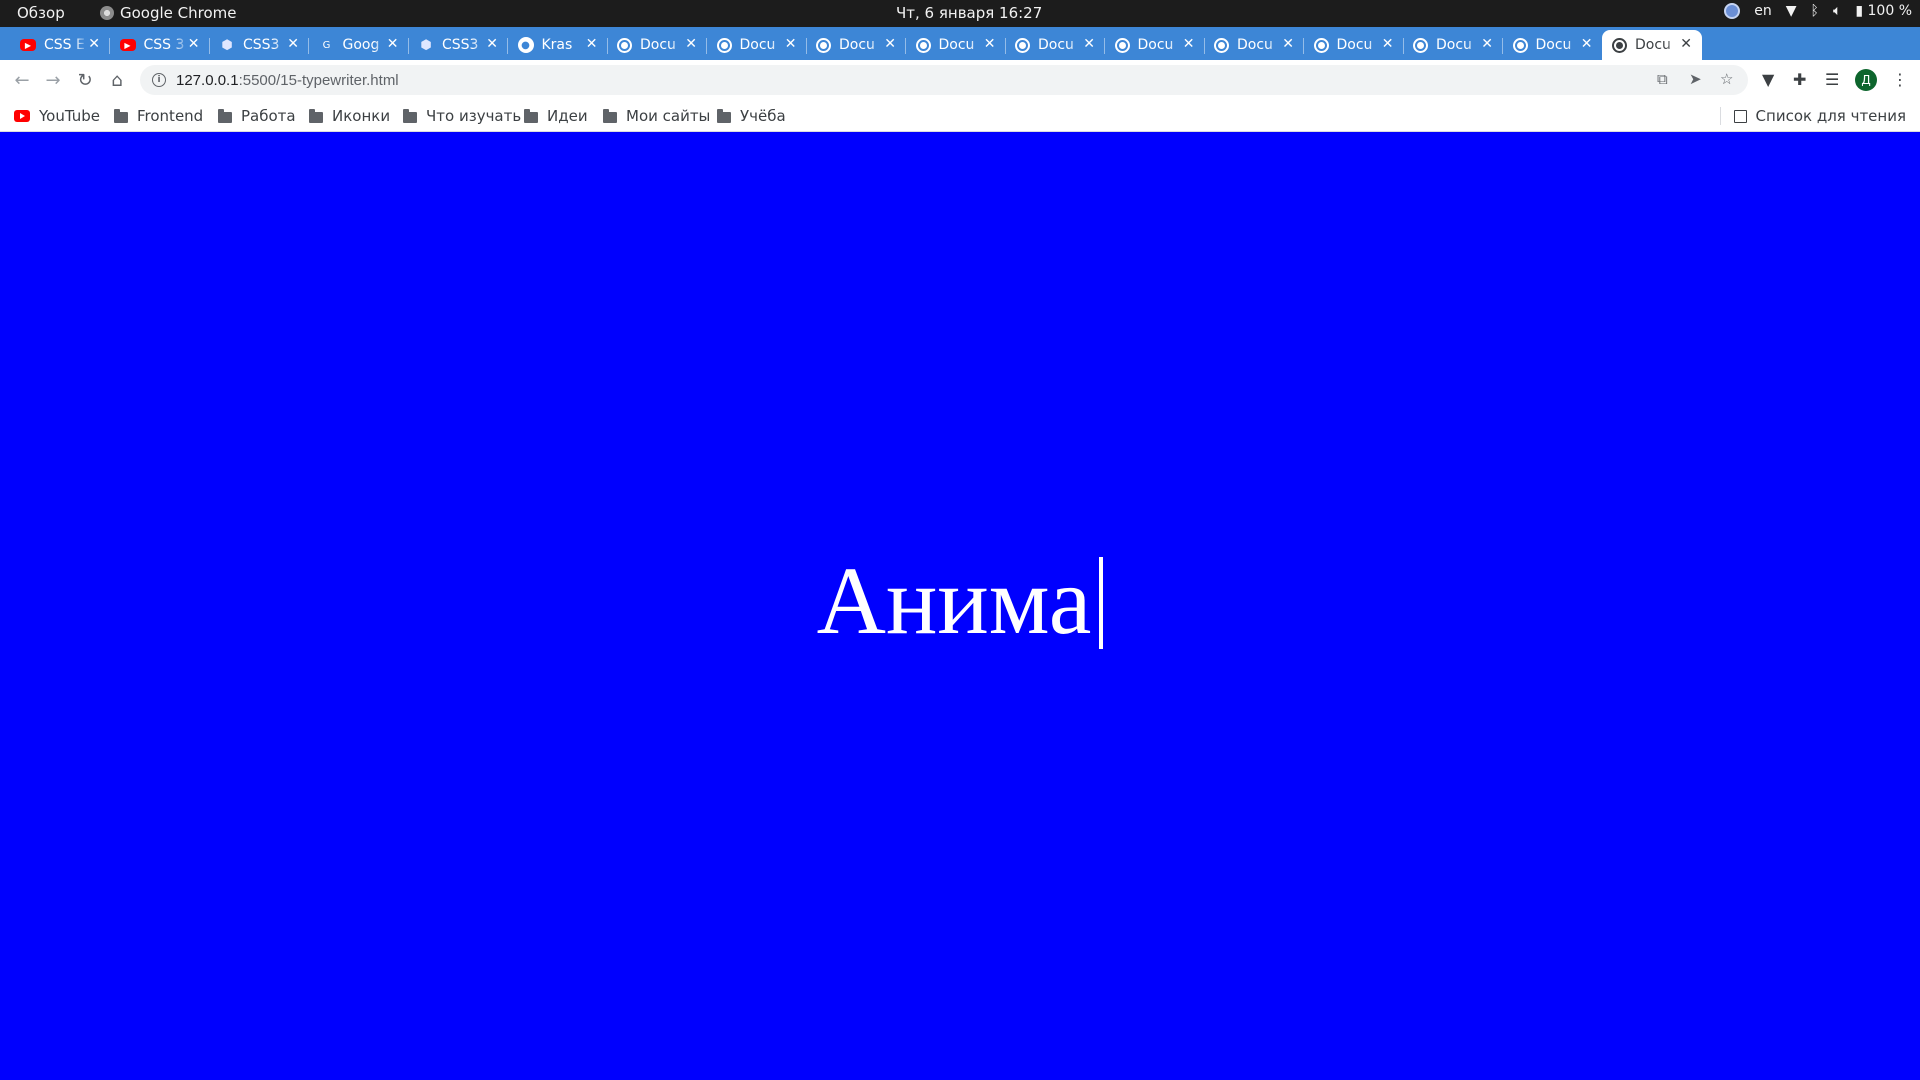 Image resolution: width=1920 pixels, height=1080 pixels. I want to click on reading-list-button: Список для чтения, so click(1812, 116).